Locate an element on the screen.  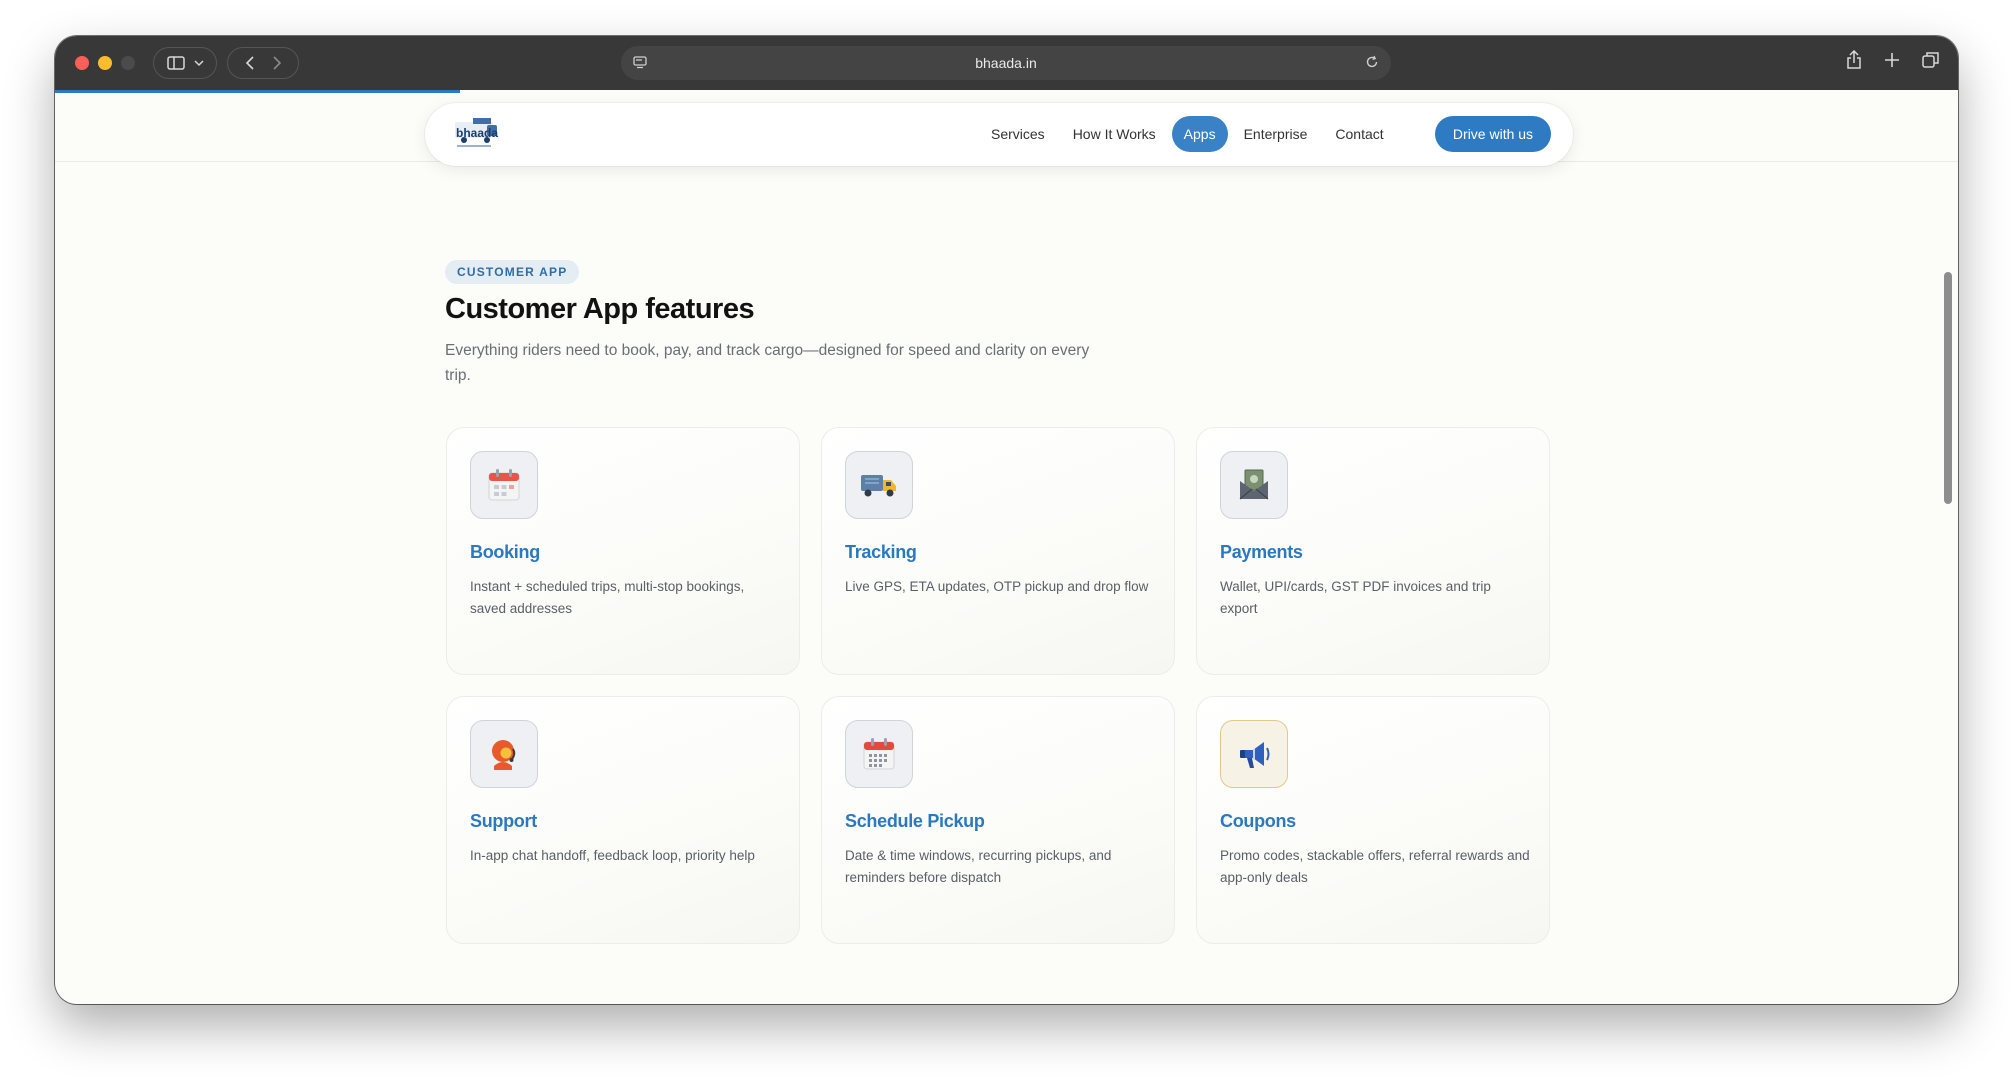
chevron-down-icon is located at coordinates (198, 63).